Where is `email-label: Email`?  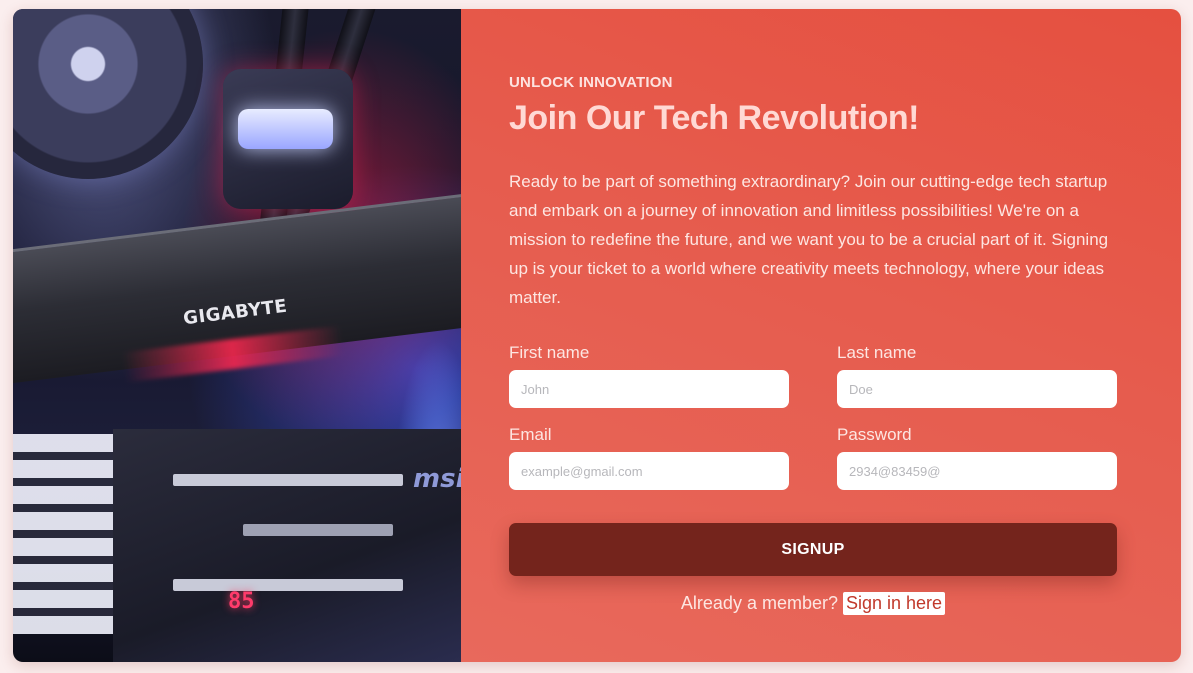 email-label: Email is located at coordinates (530, 434).